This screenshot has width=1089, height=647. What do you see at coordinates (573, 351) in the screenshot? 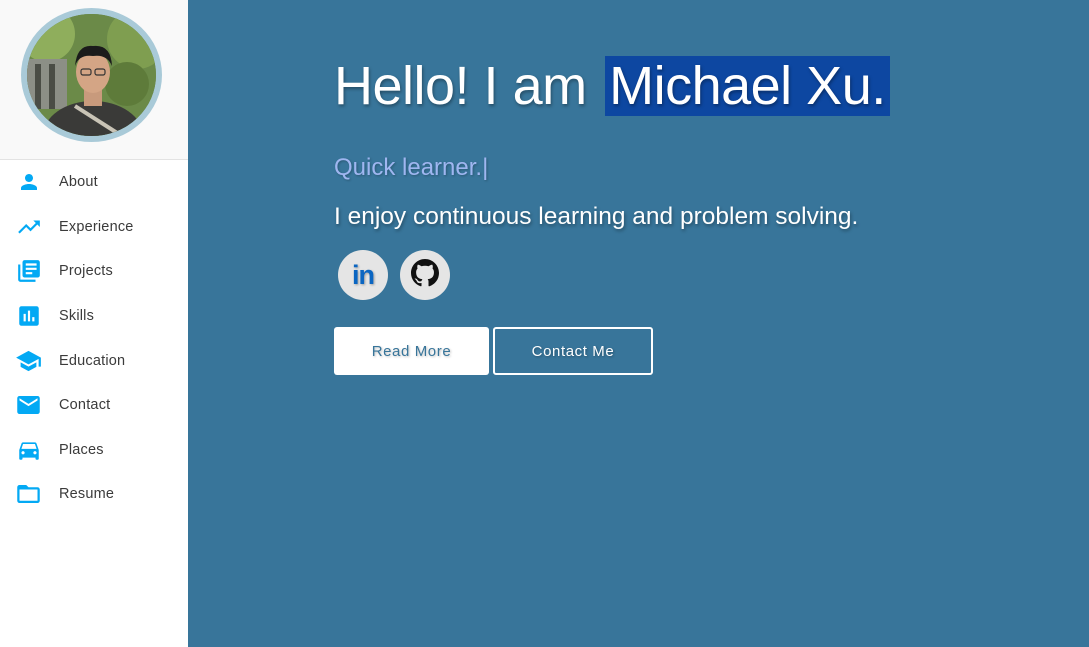
I see `contact-me-button: Contact Me` at bounding box center [573, 351].